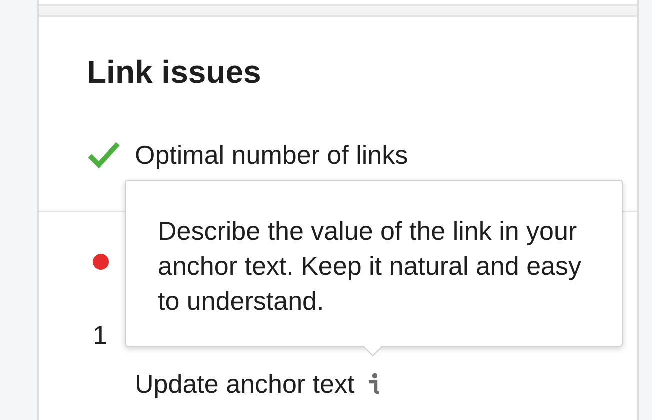 This screenshot has width=652, height=420. I want to click on checkmark-icon, so click(104, 155).